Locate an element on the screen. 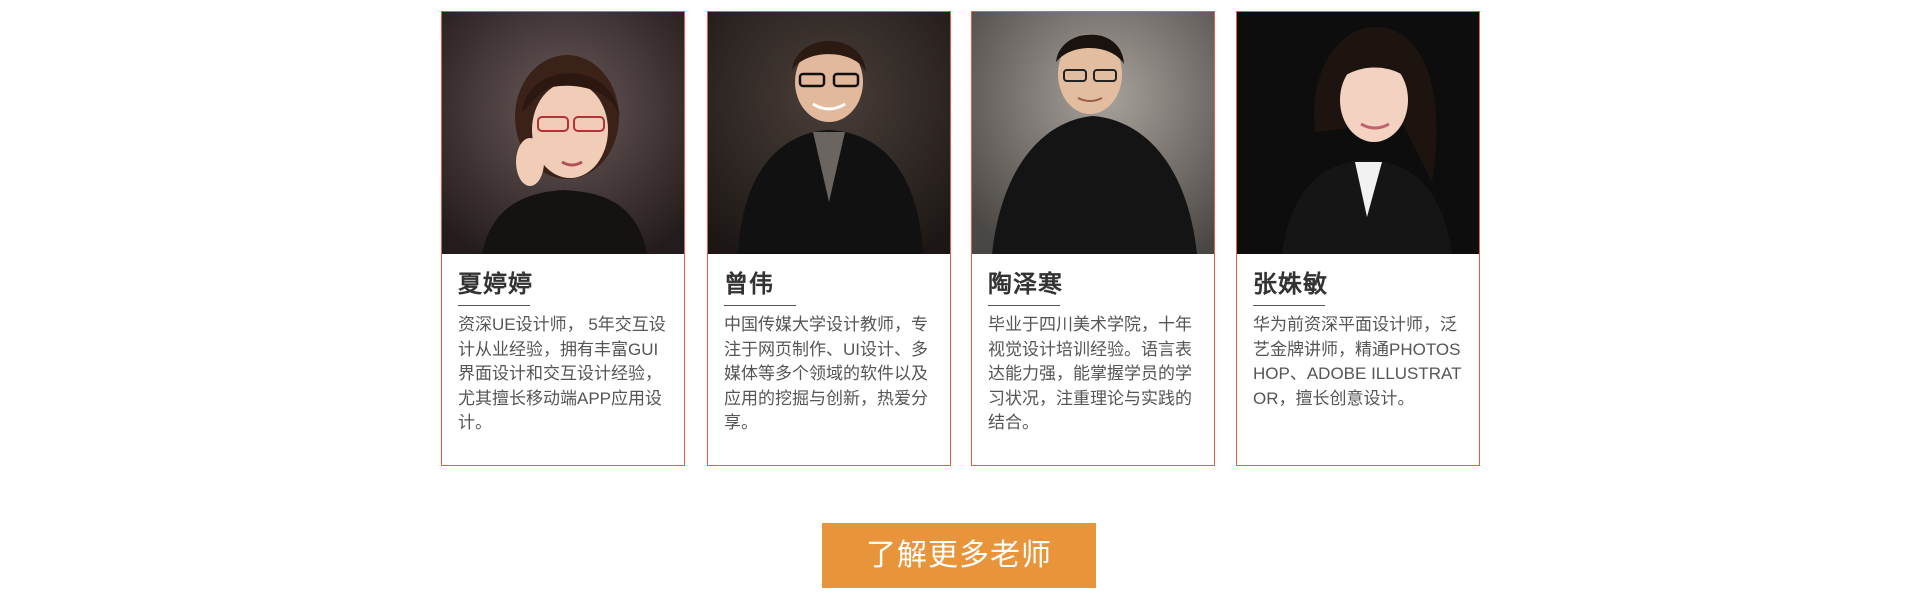  teacher-name: 张姝敏 is located at coordinates (1290, 284).